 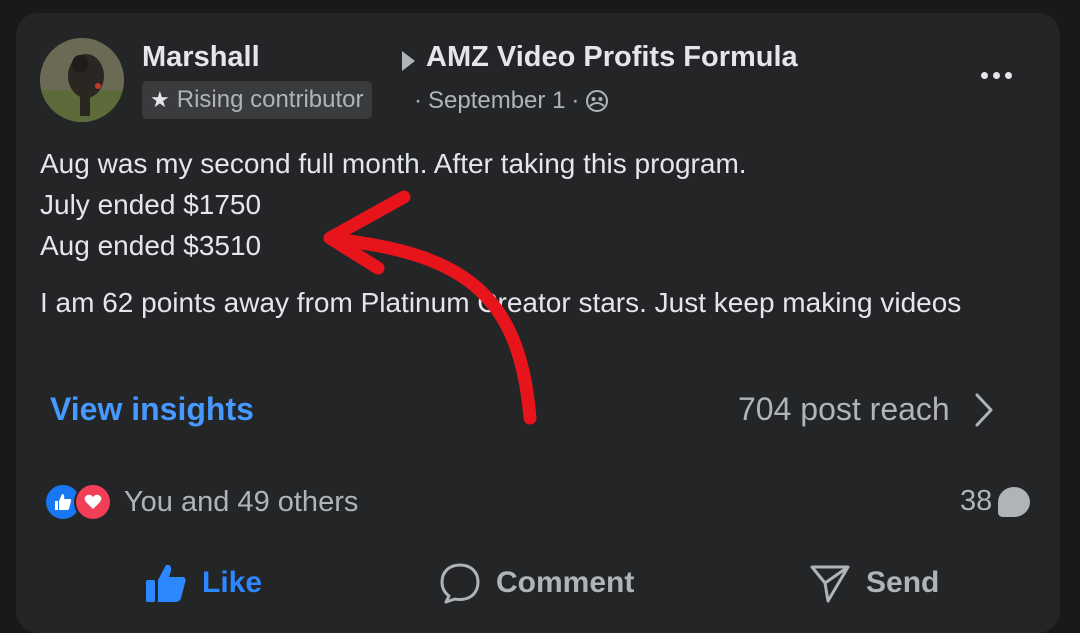 I want to click on send-icon, so click(x=830, y=584).